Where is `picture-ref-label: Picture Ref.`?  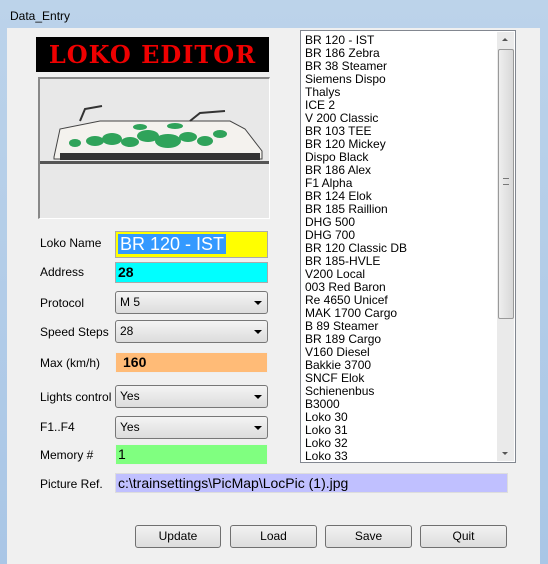
picture-ref-label: Picture Ref. is located at coordinates (71, 484).